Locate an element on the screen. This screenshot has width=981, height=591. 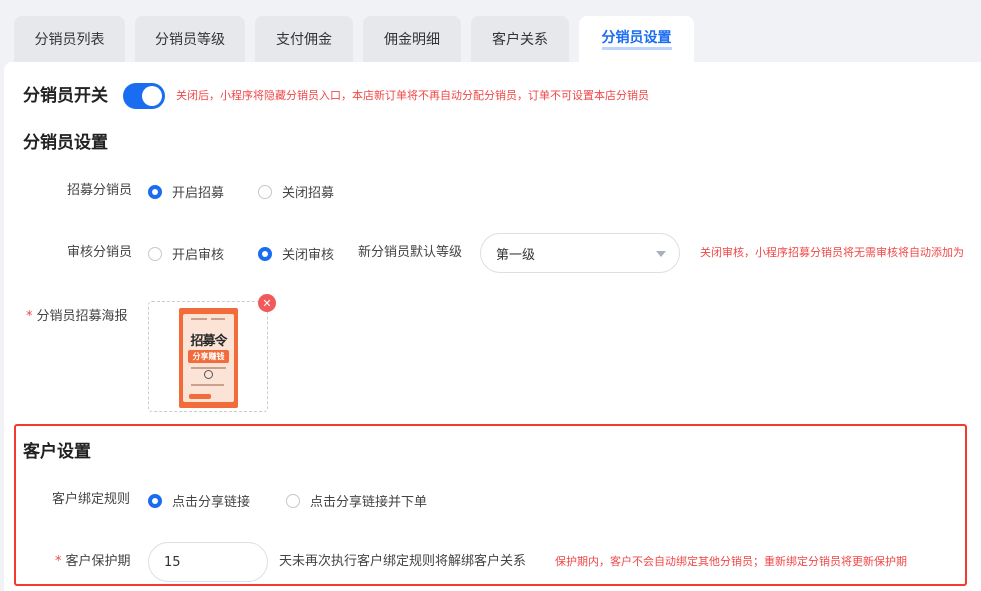
tab-distributor-level: 分销员等级 is located at coordinates (190, 39).